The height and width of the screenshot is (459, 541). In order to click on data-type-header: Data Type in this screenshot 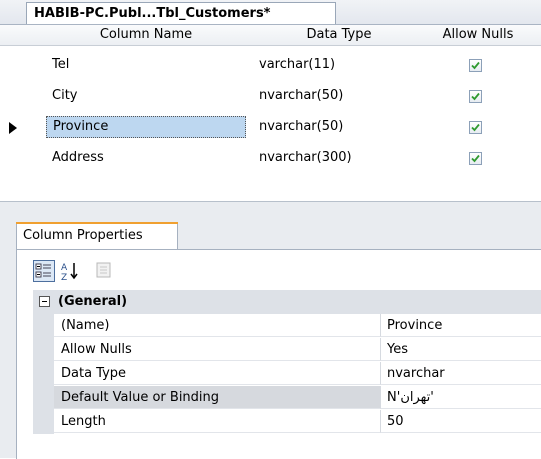, I will do `click(339, 35)`.